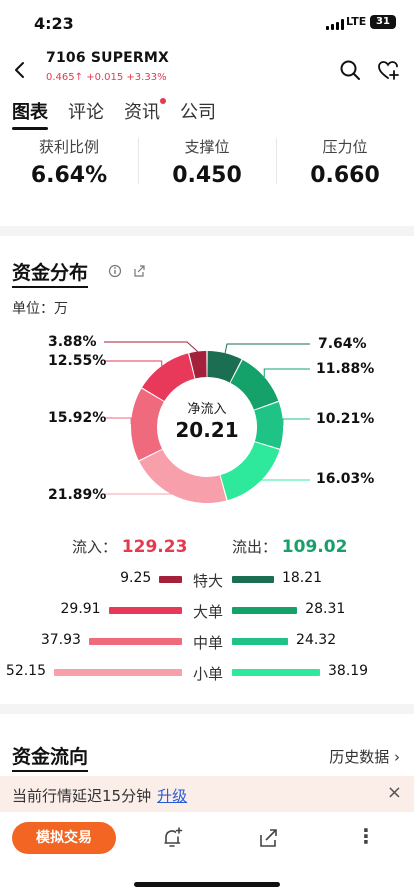 The width and height of the screenshot is (414, 896). What do you see at coordinates (30, 114) in the screenshot?
I see `tab-chart: 图表` at bounding box center [30, 114].